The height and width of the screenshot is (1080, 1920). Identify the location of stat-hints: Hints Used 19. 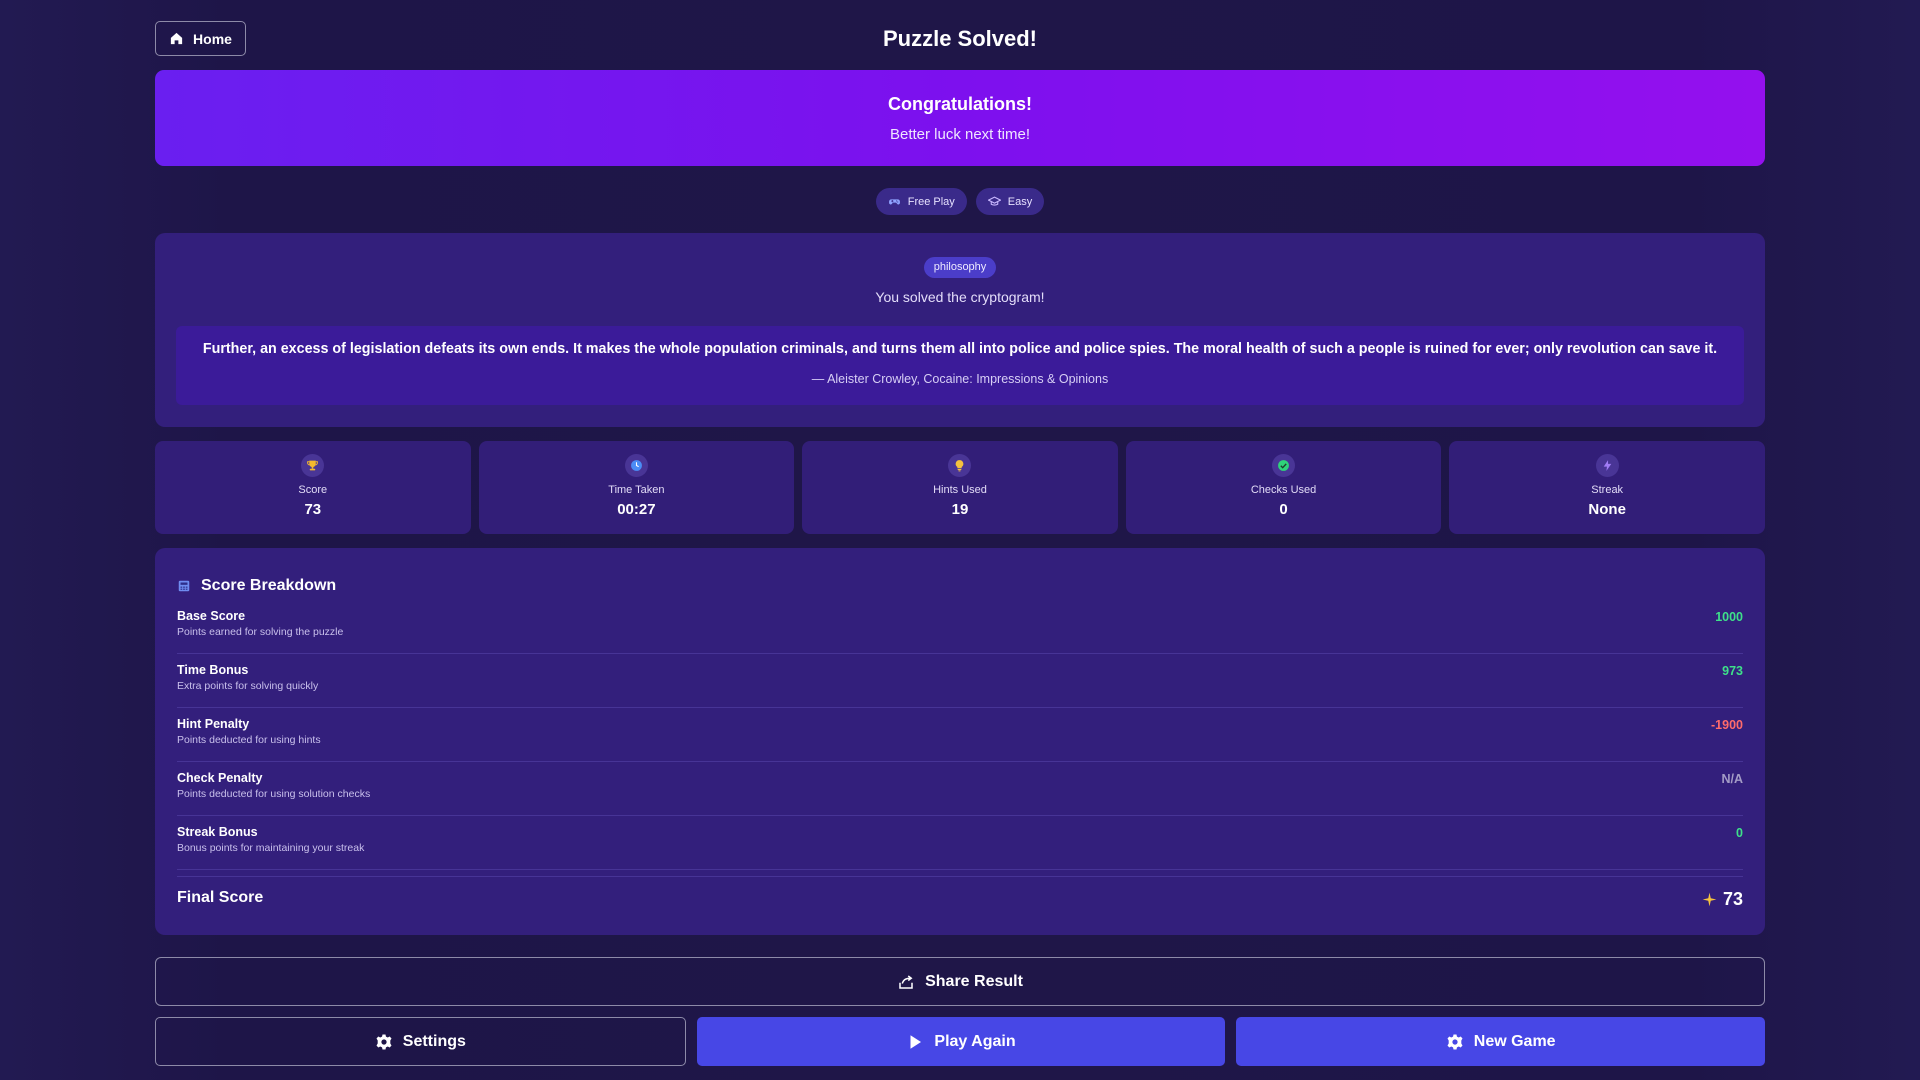
(960, 487).